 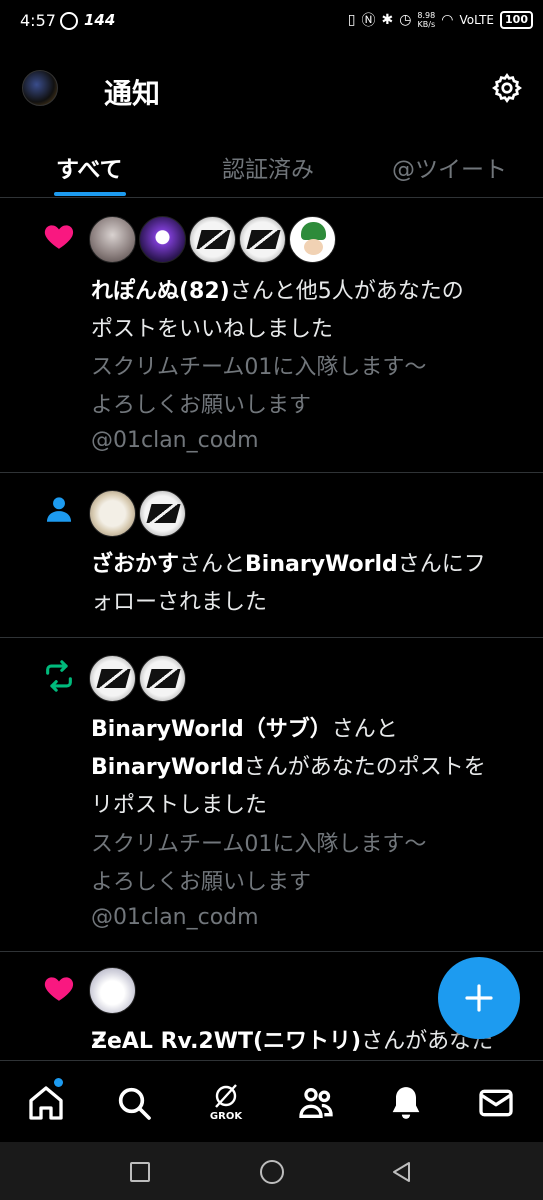 I want to click on grok-label: GROK, so click(x=226, y=1116).